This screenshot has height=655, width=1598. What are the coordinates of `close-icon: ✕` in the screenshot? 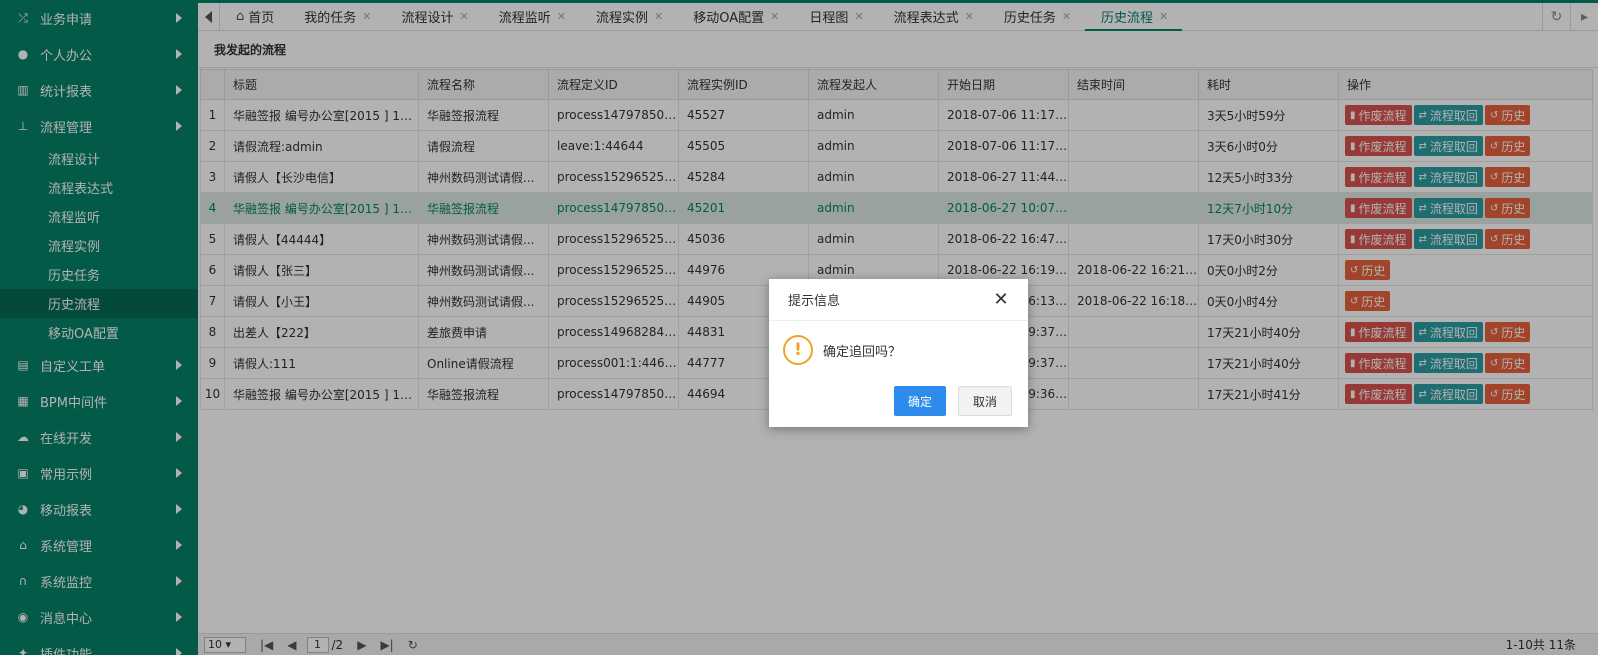 It's located at (1001, 299).